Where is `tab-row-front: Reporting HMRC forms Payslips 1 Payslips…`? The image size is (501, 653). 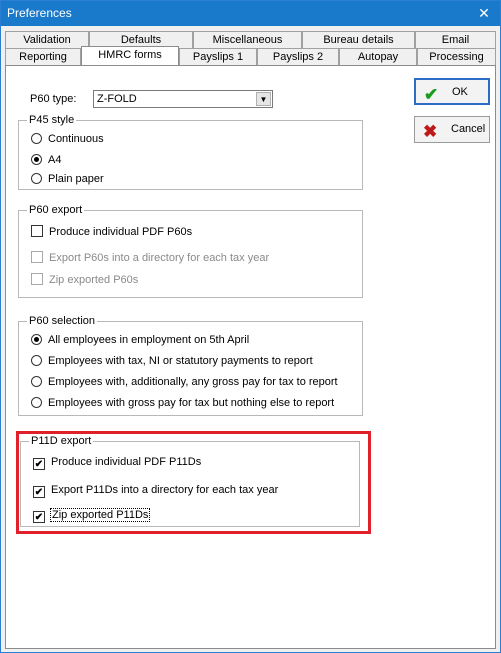 tab-row-front: Reporting HMRC forms Payslips 1 Payslips… is located at coordinates (250, 55).